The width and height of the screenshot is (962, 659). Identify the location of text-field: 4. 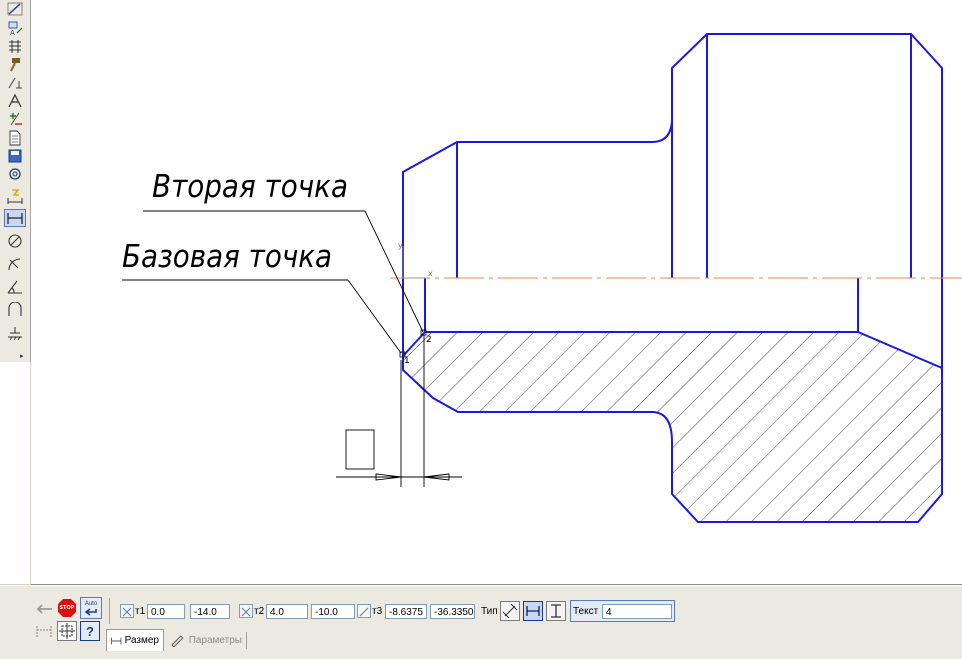
(637, 611).